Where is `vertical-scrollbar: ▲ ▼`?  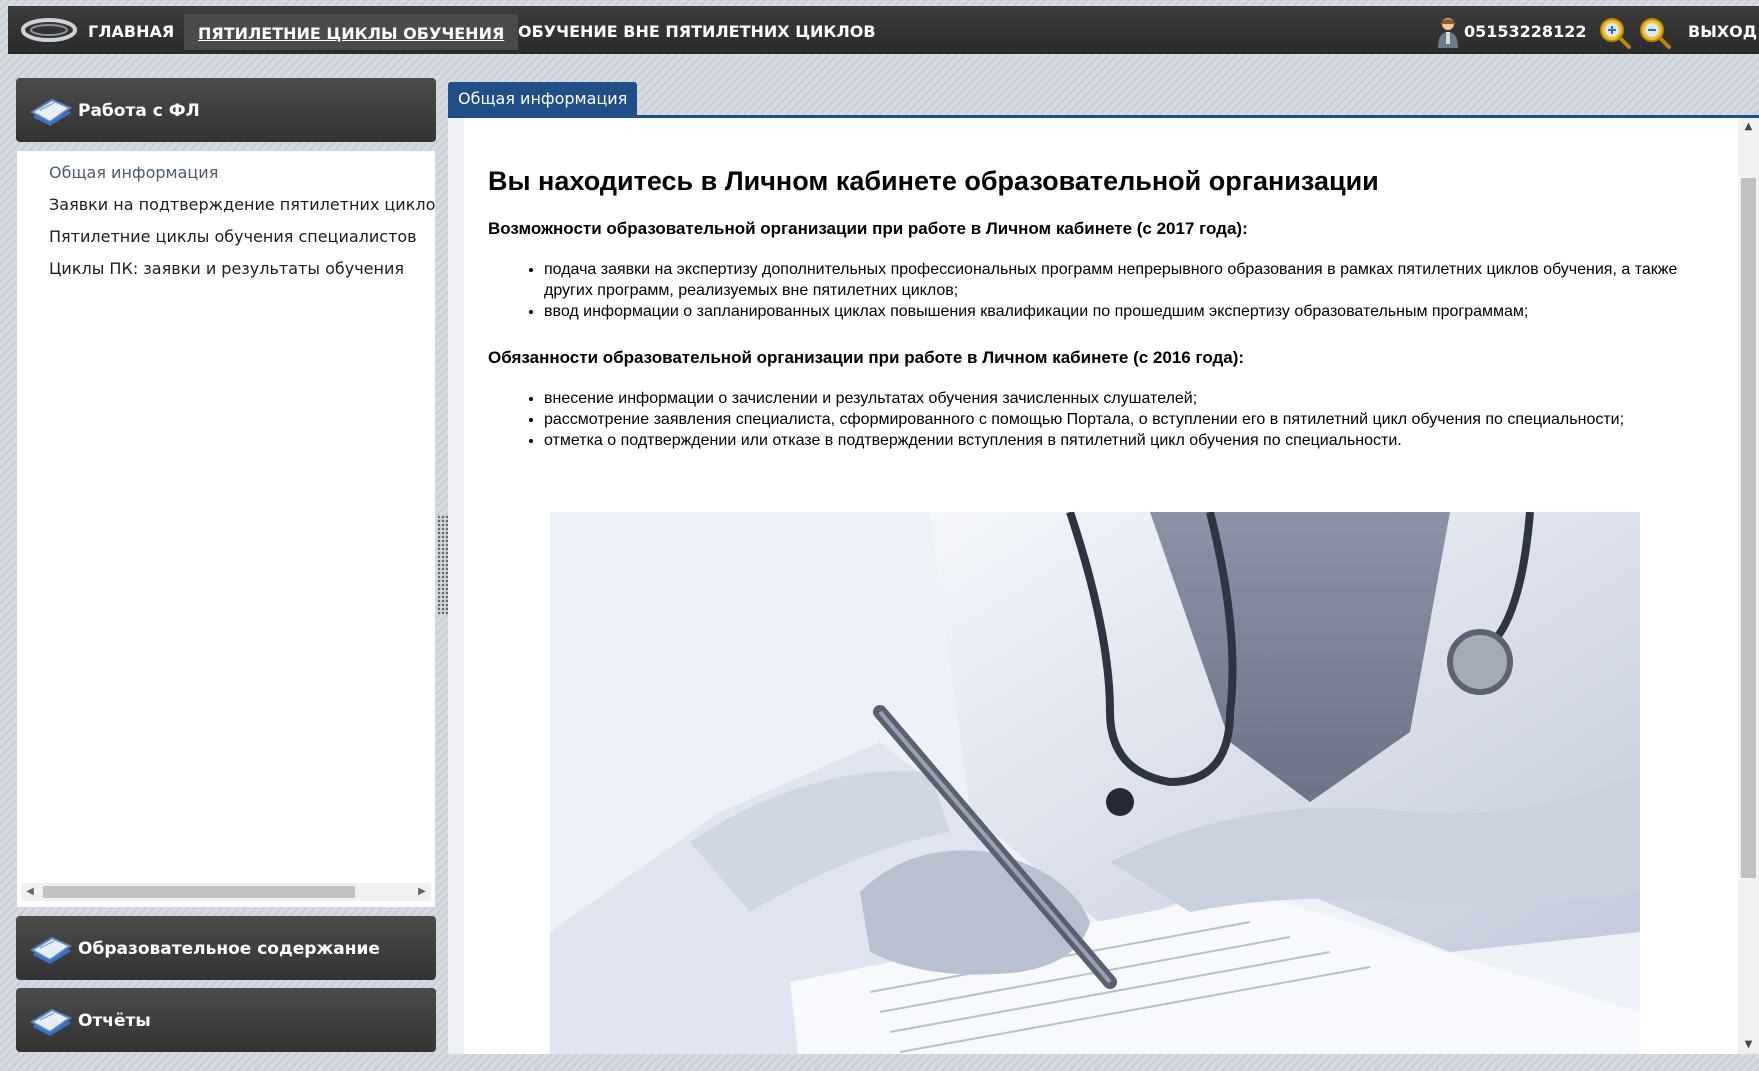
vertical-scrollbar: ▲ ▼ is located at coordinates (1748, 586).